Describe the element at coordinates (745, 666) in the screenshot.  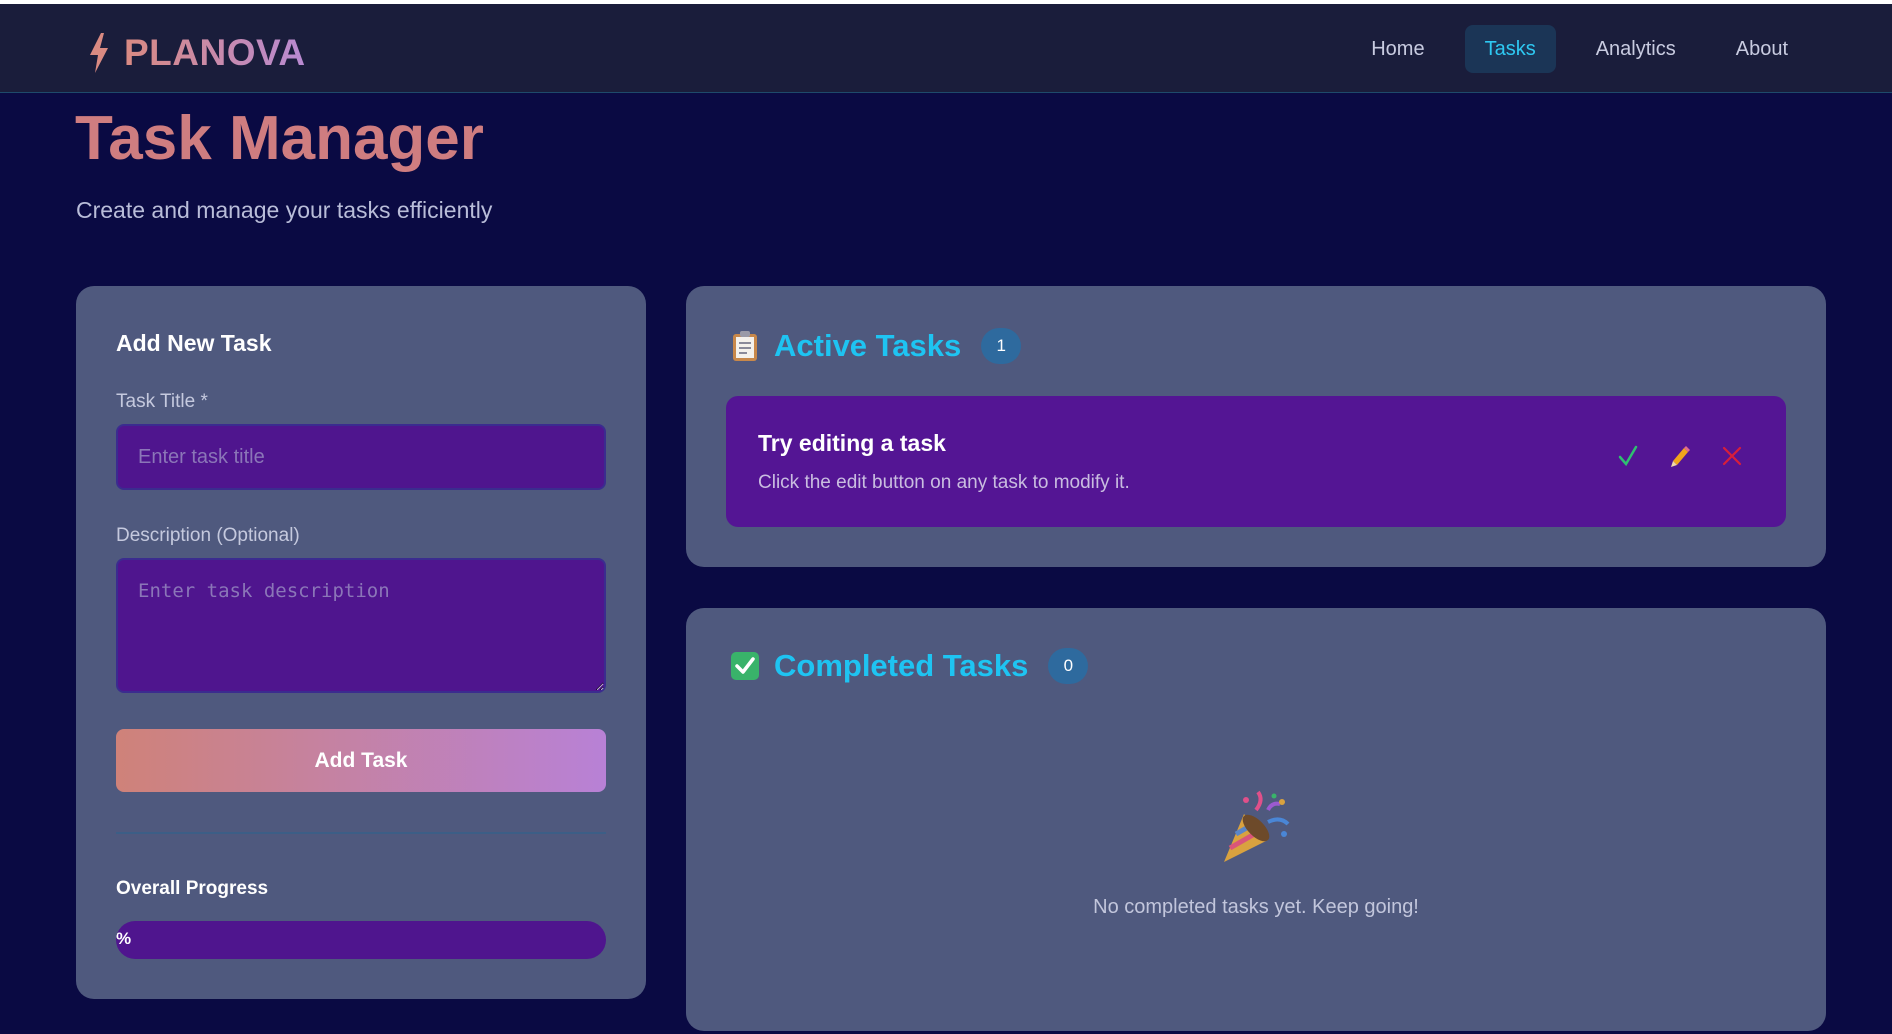
I see `checkbox-checked-icon` at that location.